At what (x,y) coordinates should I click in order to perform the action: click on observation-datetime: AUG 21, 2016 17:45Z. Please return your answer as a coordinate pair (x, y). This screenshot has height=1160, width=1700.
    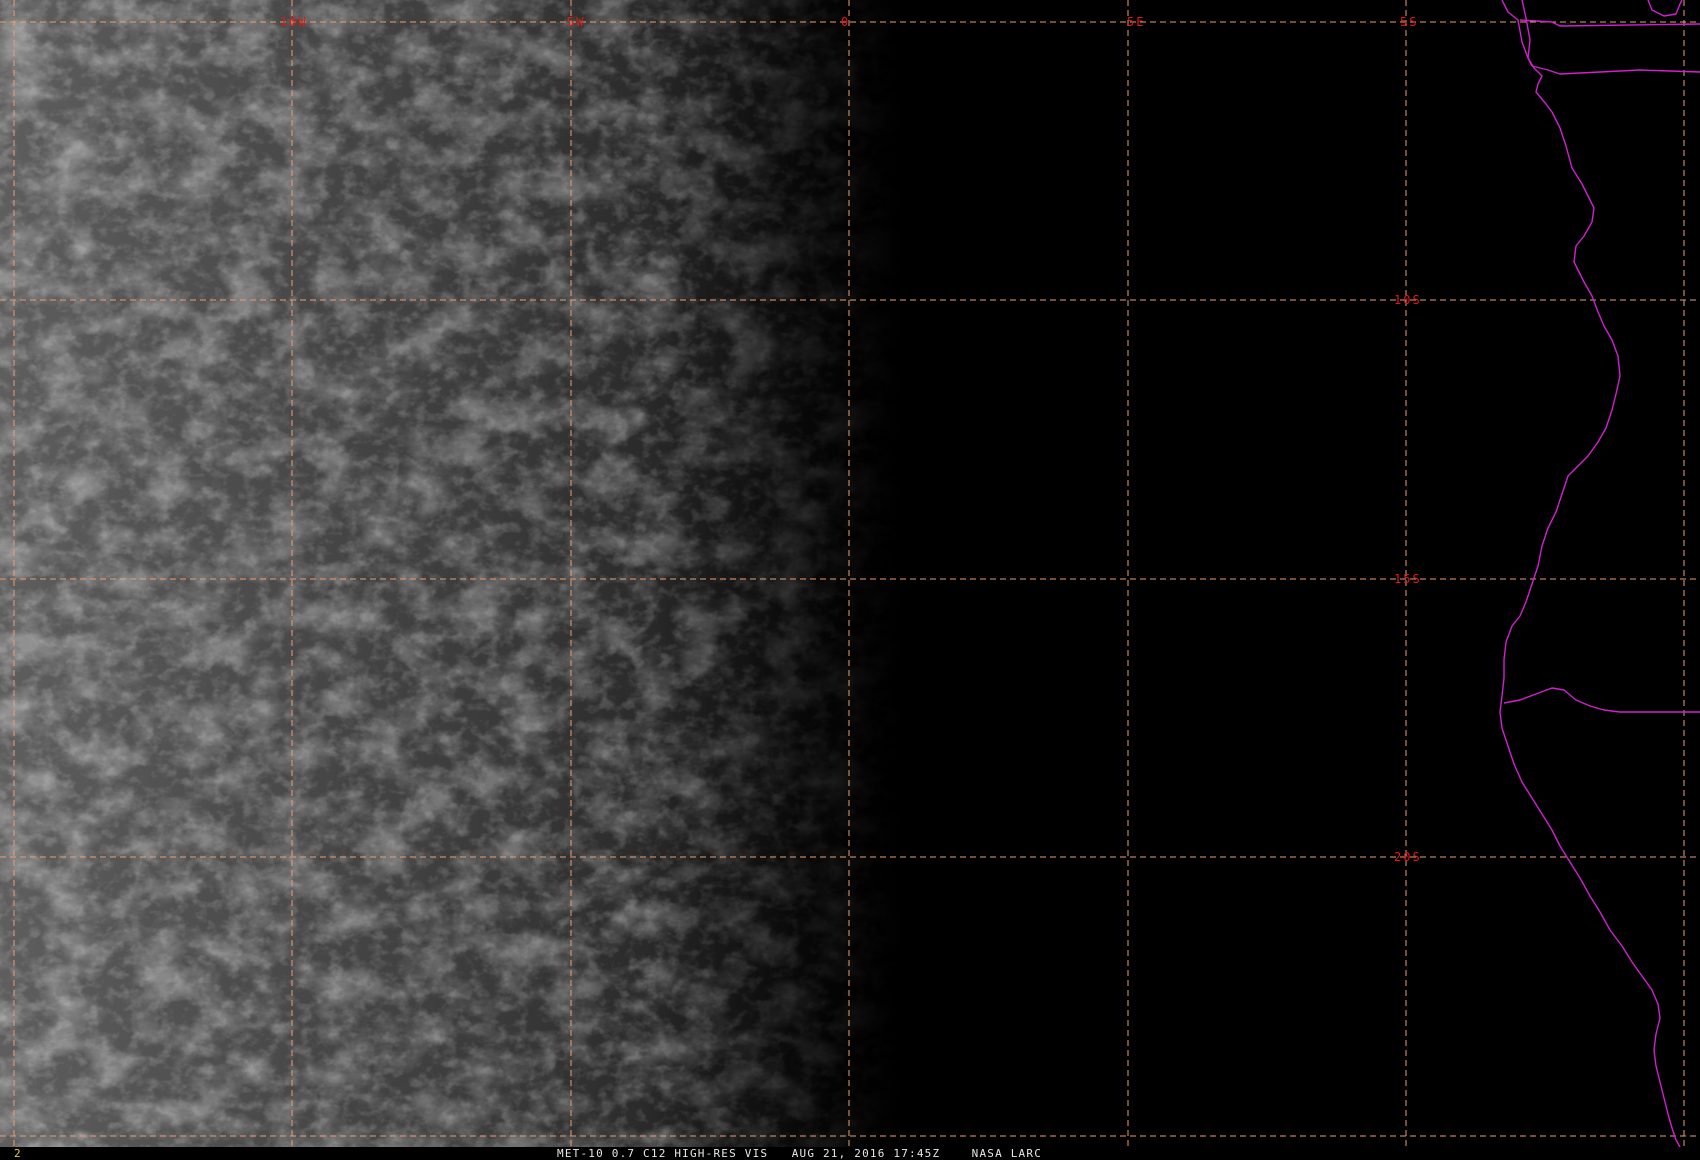
    Looking at the image, I should click on (866, 1153).